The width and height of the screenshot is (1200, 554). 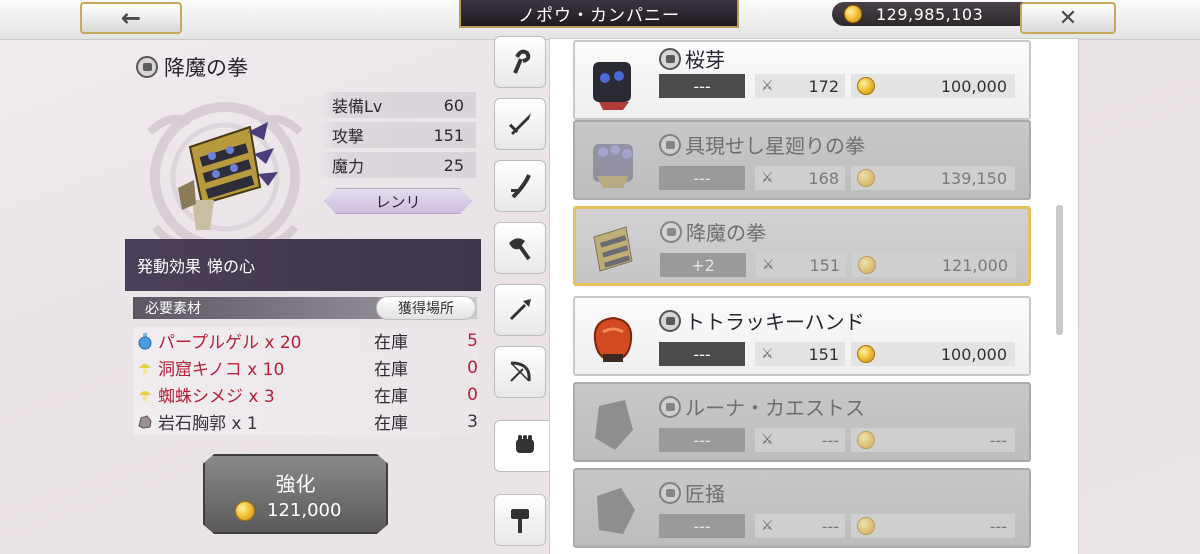 What do you see at coordinates (131, 18) in the screenshot?
I see `back-button: ←` at bounding box center [131, 18].